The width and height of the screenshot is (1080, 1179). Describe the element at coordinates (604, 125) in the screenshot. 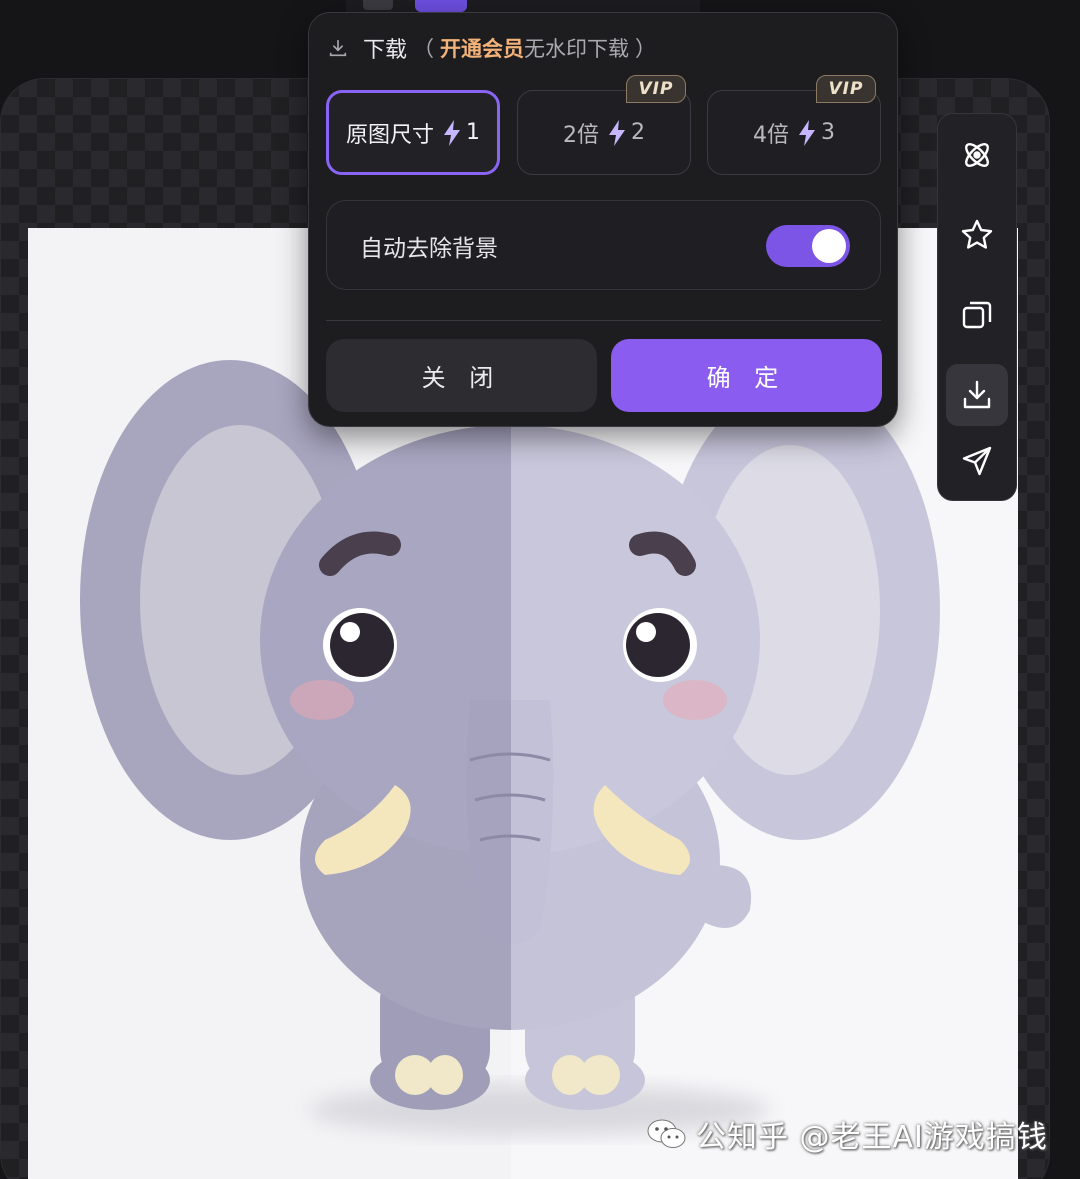

I see `size-option-2x: VIP 2倍 2` at that location.